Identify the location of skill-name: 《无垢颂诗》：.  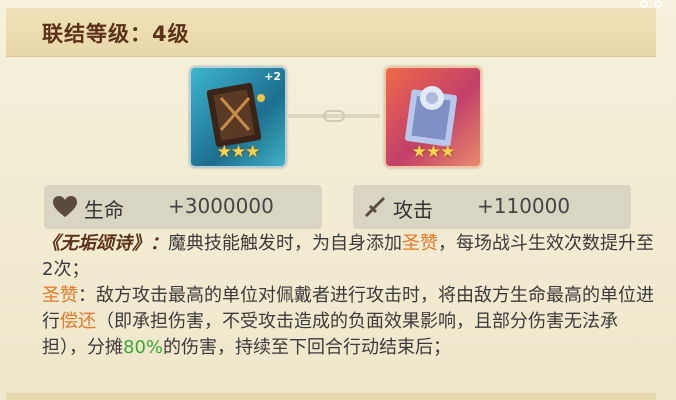
(105, 243).